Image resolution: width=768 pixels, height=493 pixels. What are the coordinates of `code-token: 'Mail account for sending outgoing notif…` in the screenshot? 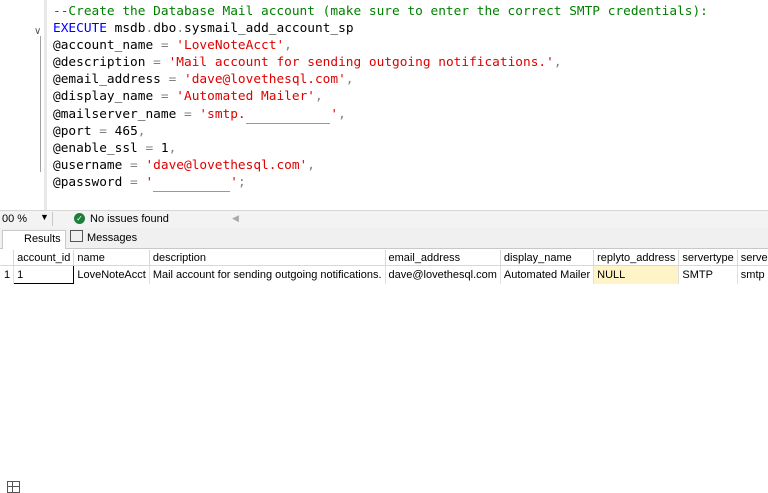 It's located at (361, 63).